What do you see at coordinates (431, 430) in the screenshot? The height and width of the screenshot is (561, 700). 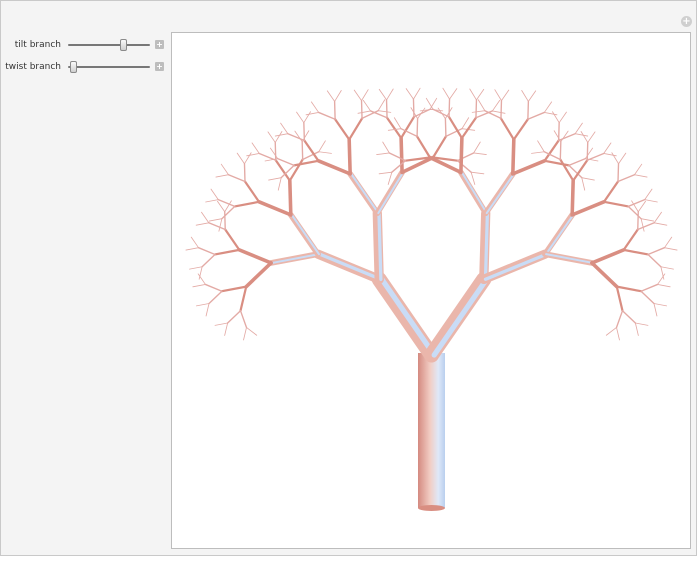 I see `tree-trunk` at bounding box center [431, 430].